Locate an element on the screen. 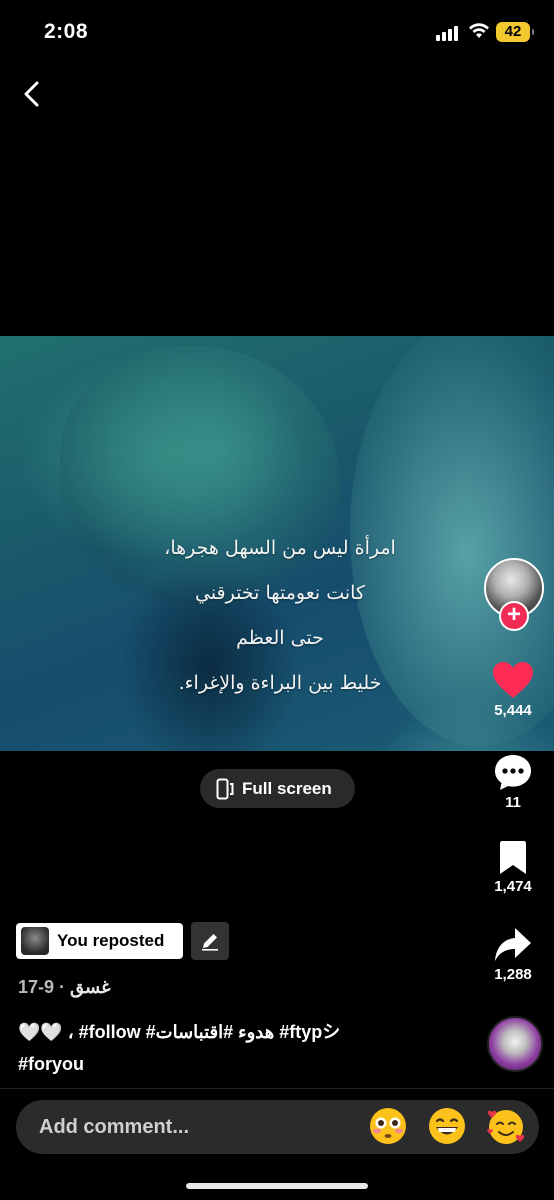  author-line: غسق · 9-17 is located at coordinates (64, 987).